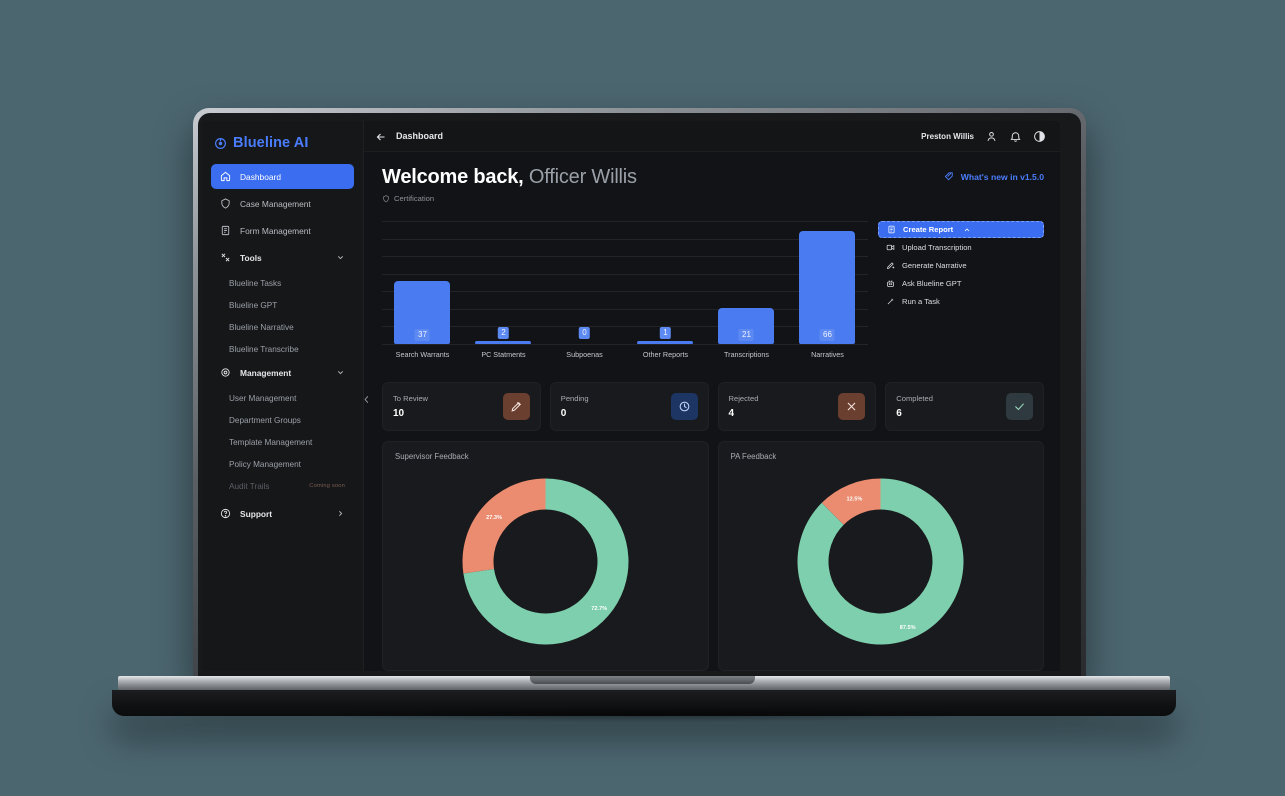  Describe the element at coordinates (282, 513) in the screenshot. I see `sidebar-item-support: Support` at that location.